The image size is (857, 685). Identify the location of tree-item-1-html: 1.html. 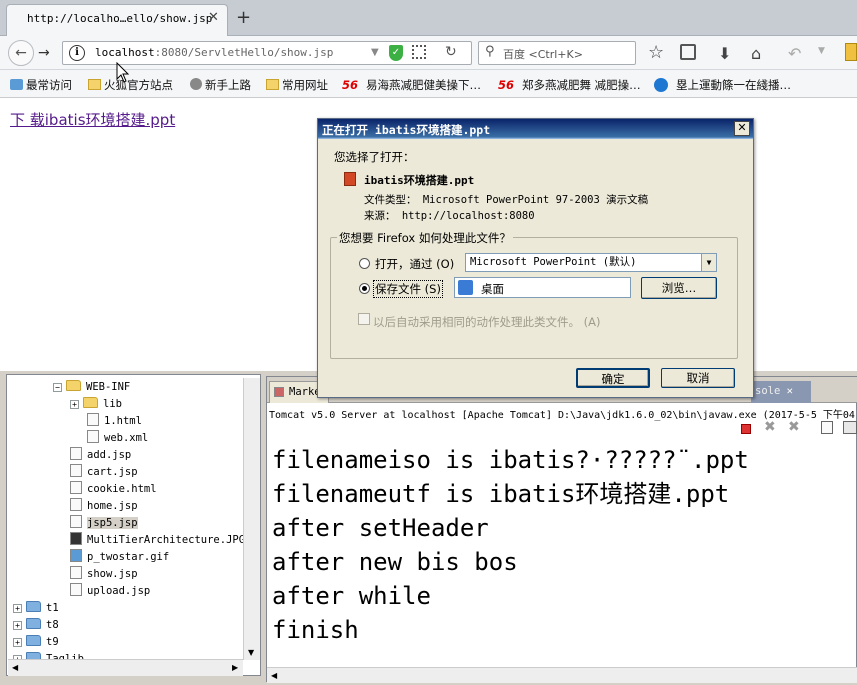
(114, 421).